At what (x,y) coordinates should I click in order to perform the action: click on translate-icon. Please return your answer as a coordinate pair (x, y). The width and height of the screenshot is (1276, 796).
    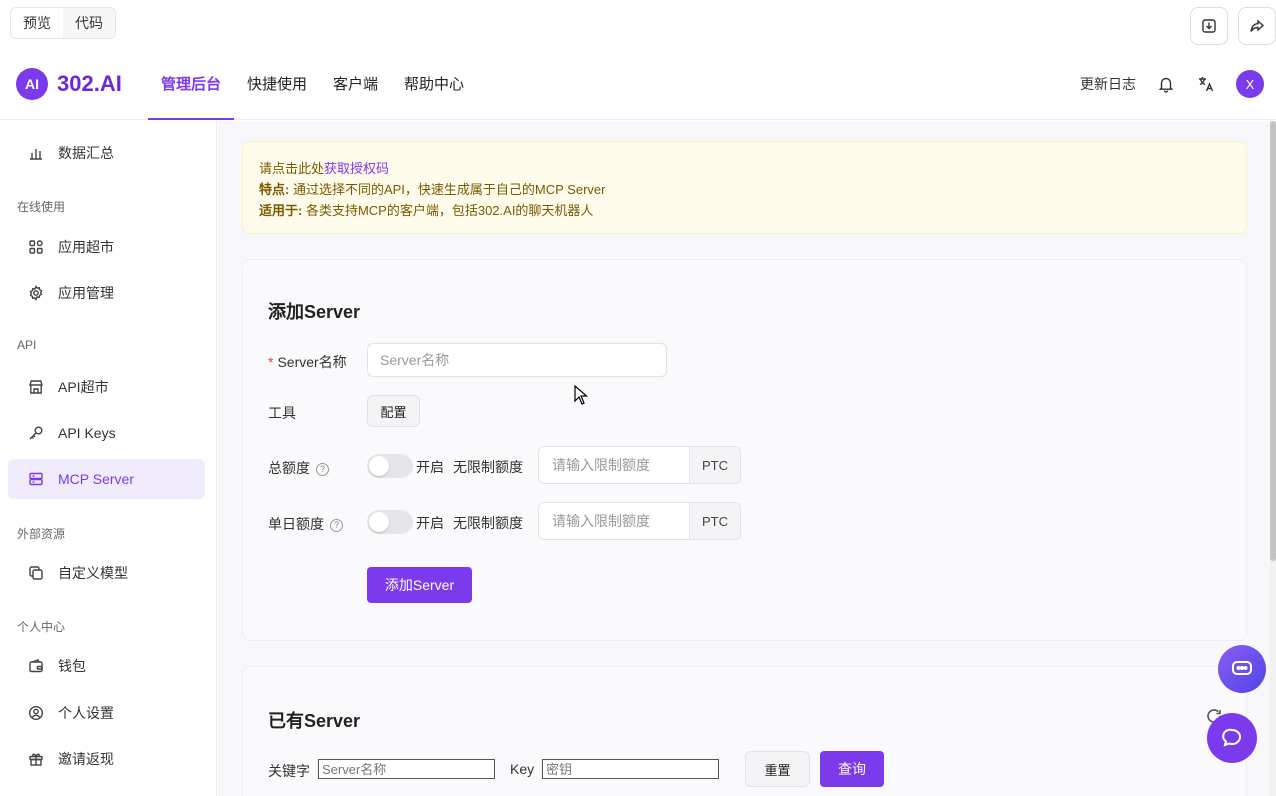
    Looking at the image, I should click on (1206, 84).